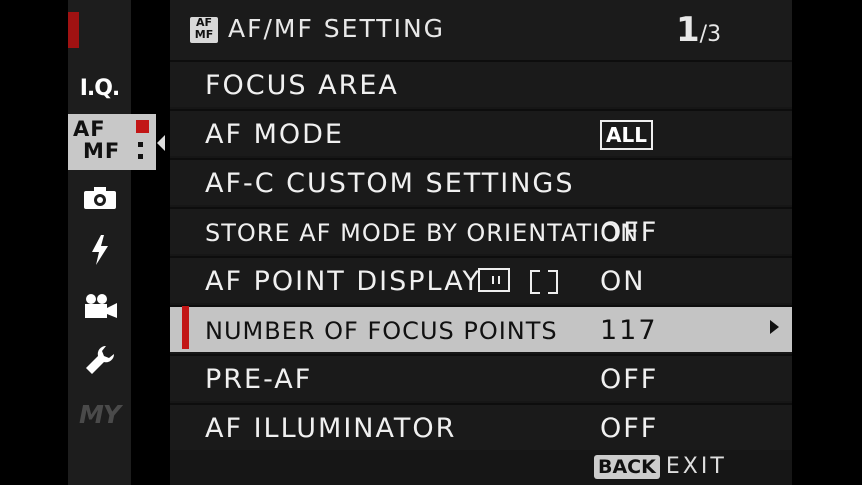  Describe the element at coordinates (161, 143) in the screenshot. I see `sidebar-caret-icon` at that location.